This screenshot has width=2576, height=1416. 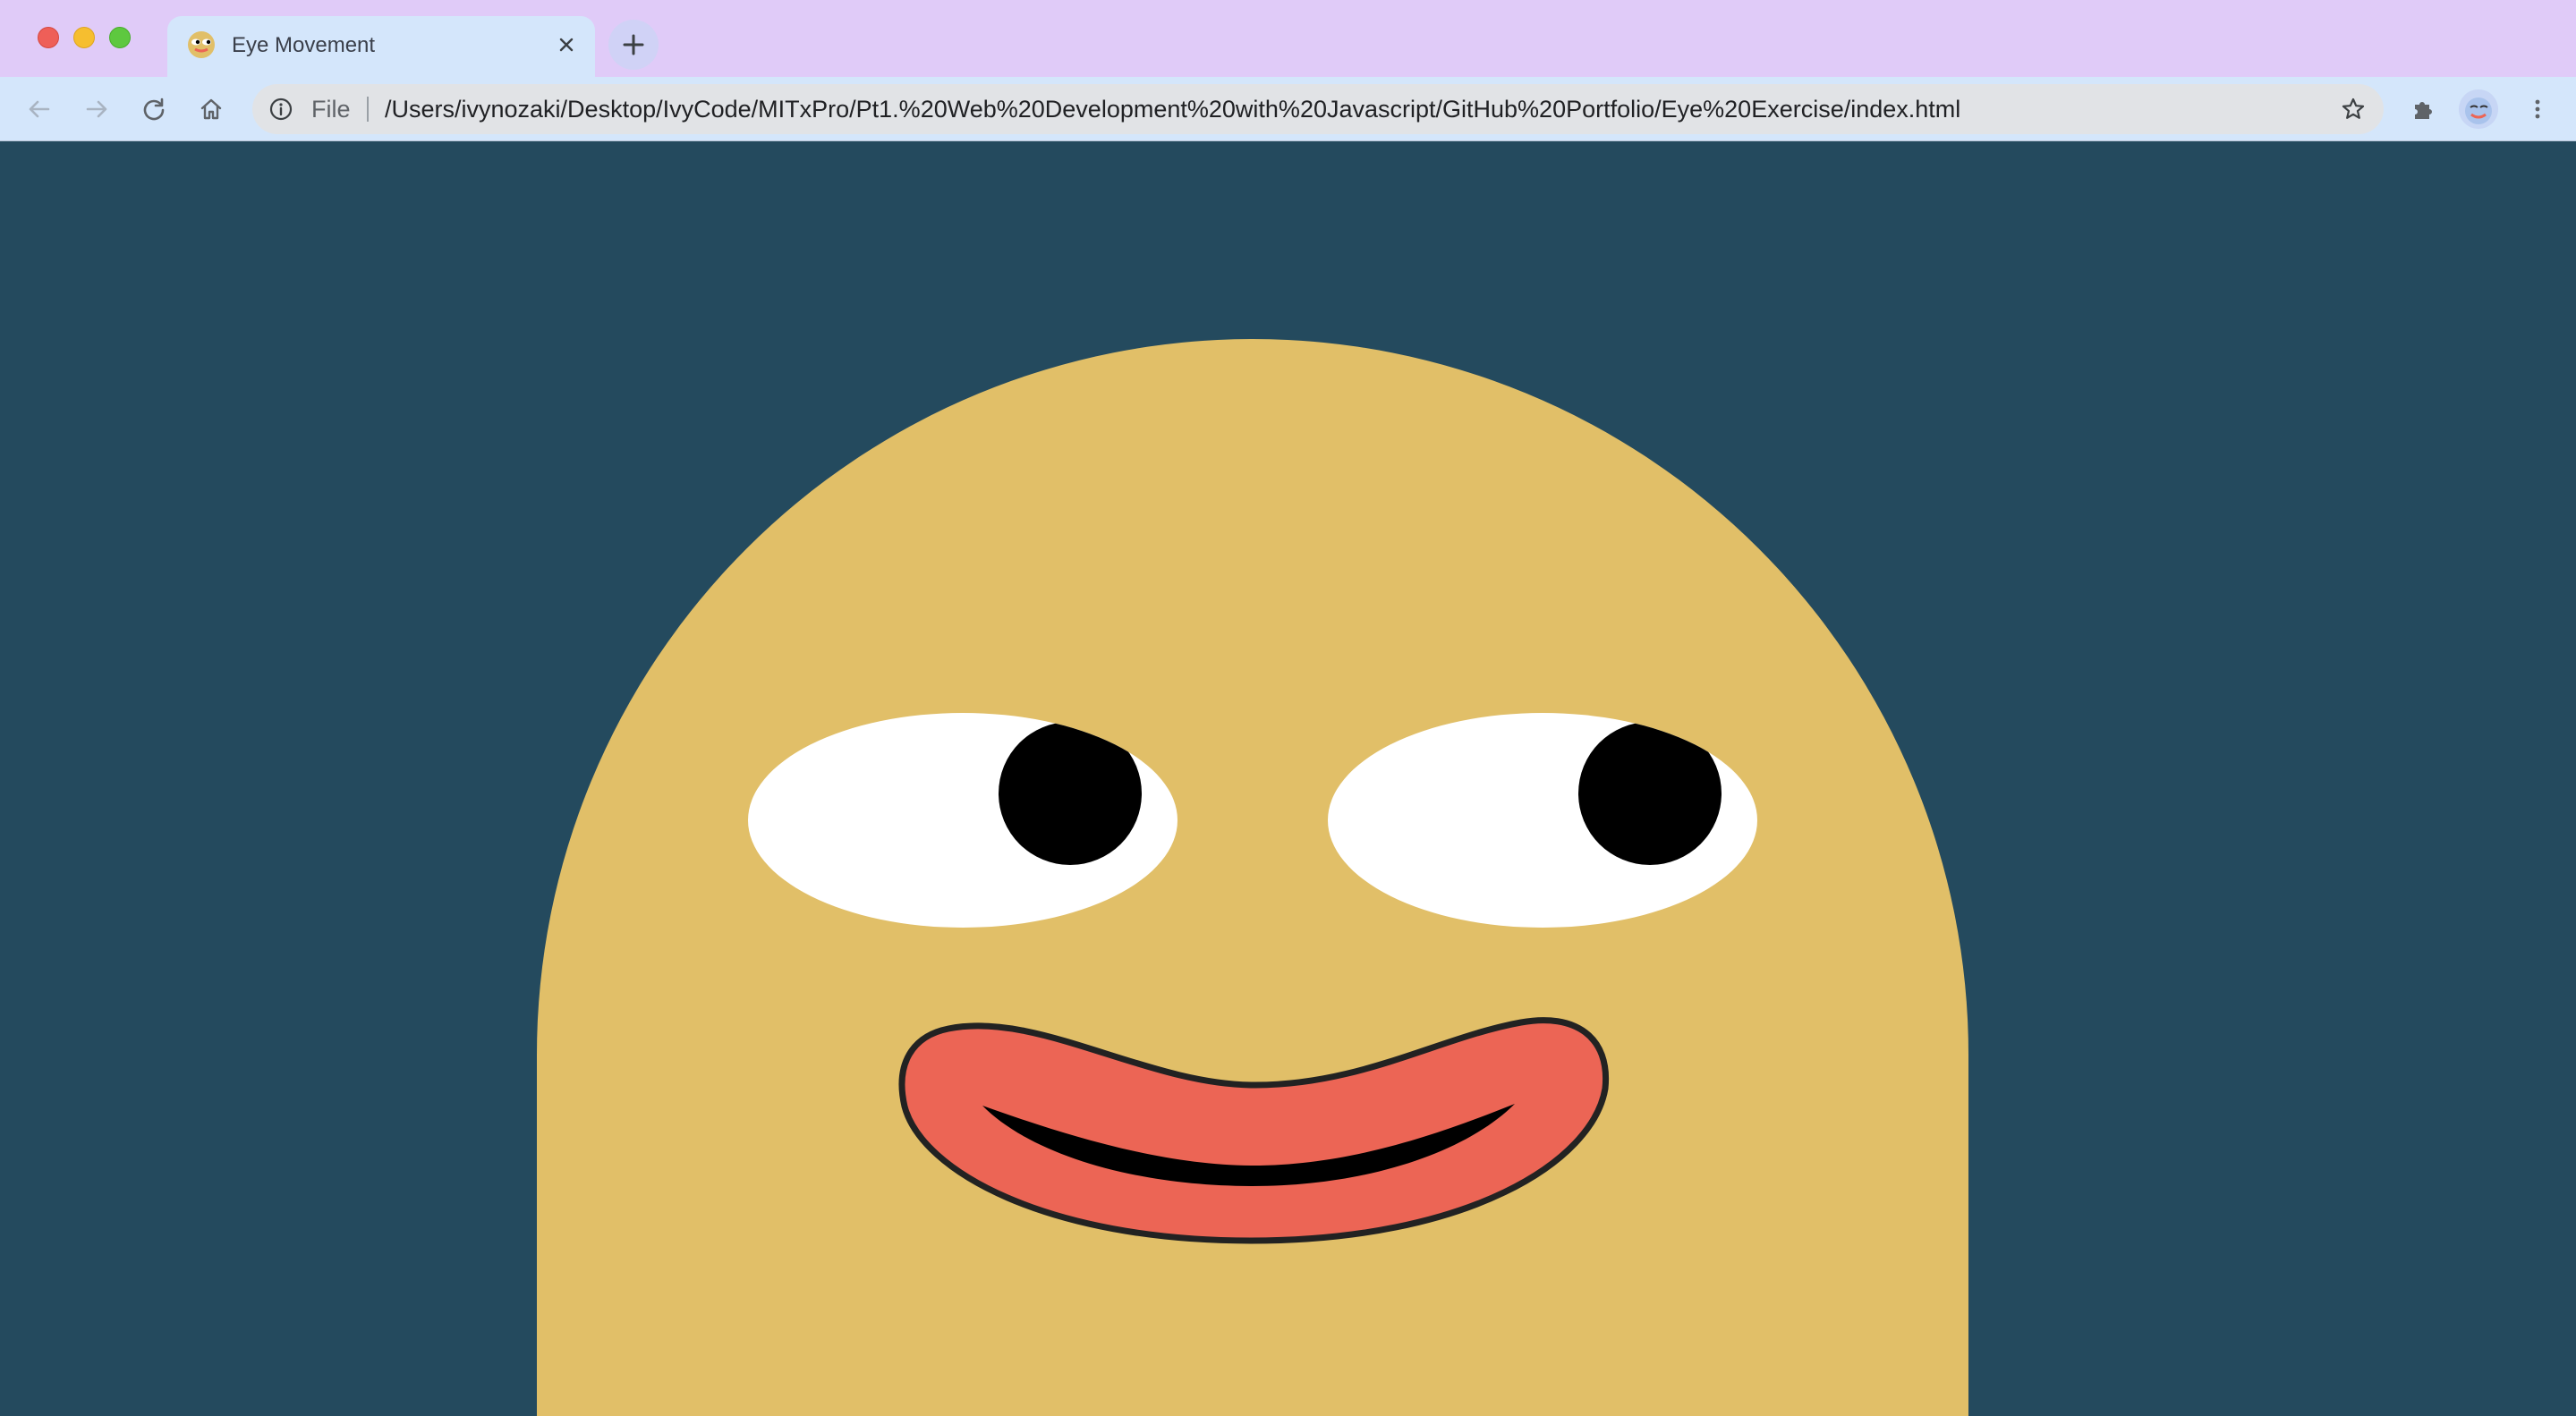 I want to click on url-scheme: File, so click(x=331, y=109).